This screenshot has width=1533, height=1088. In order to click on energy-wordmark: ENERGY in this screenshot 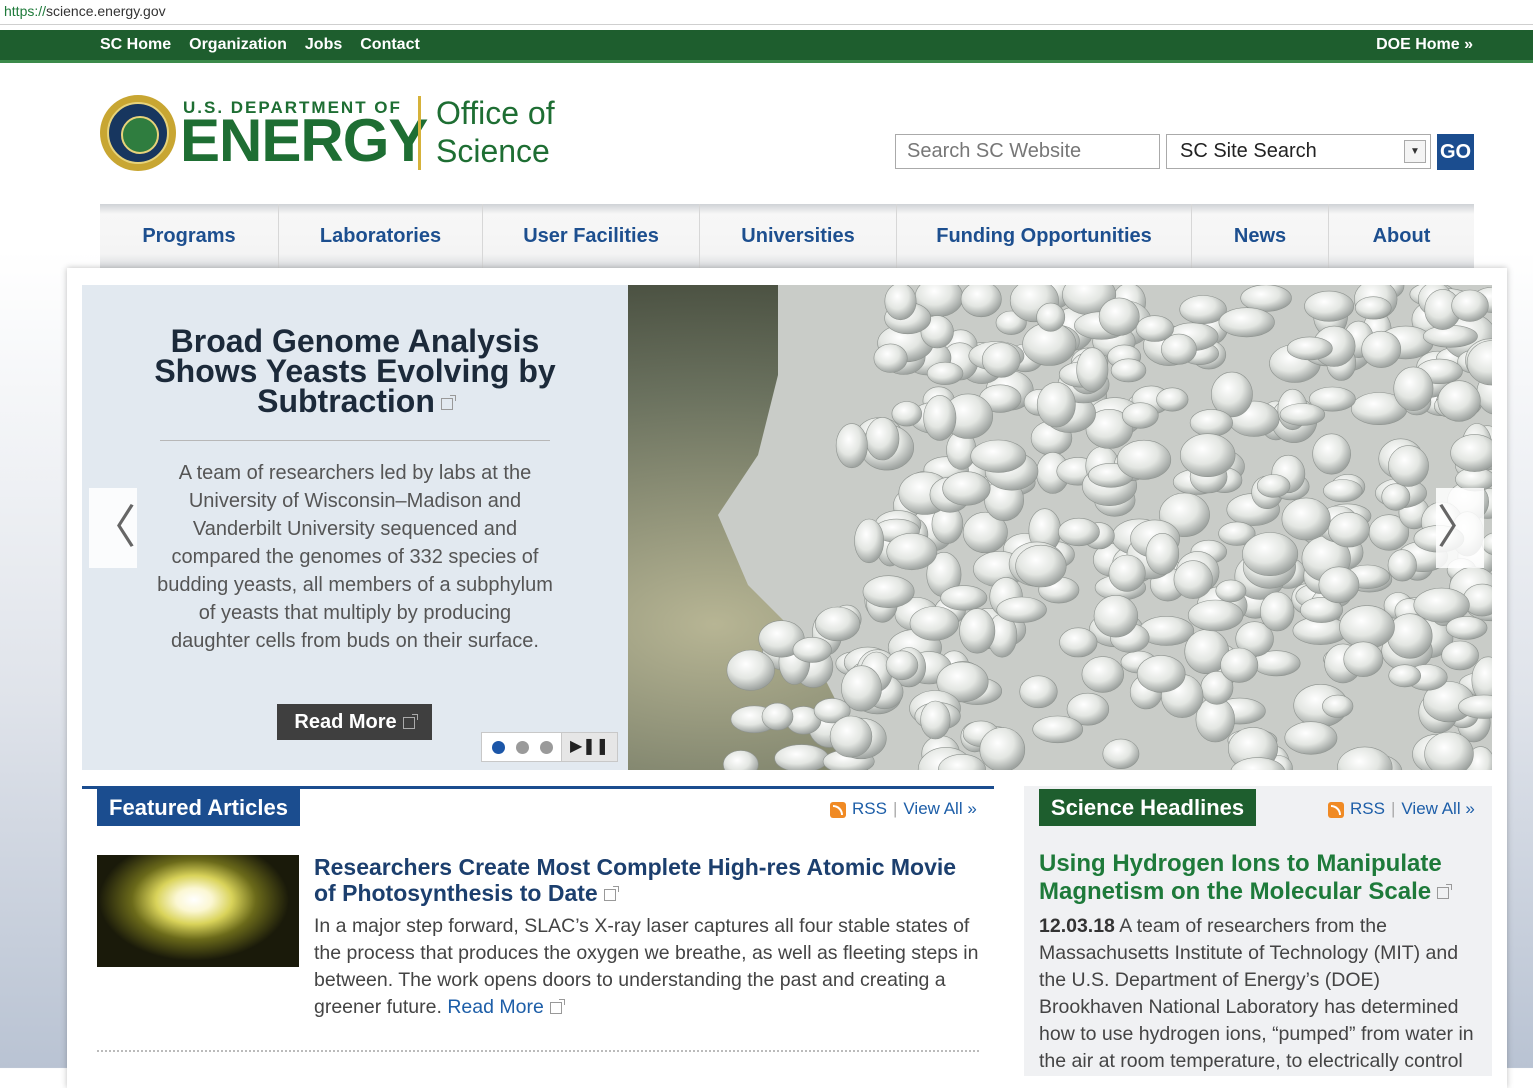, I will do `click(304, 141)`.